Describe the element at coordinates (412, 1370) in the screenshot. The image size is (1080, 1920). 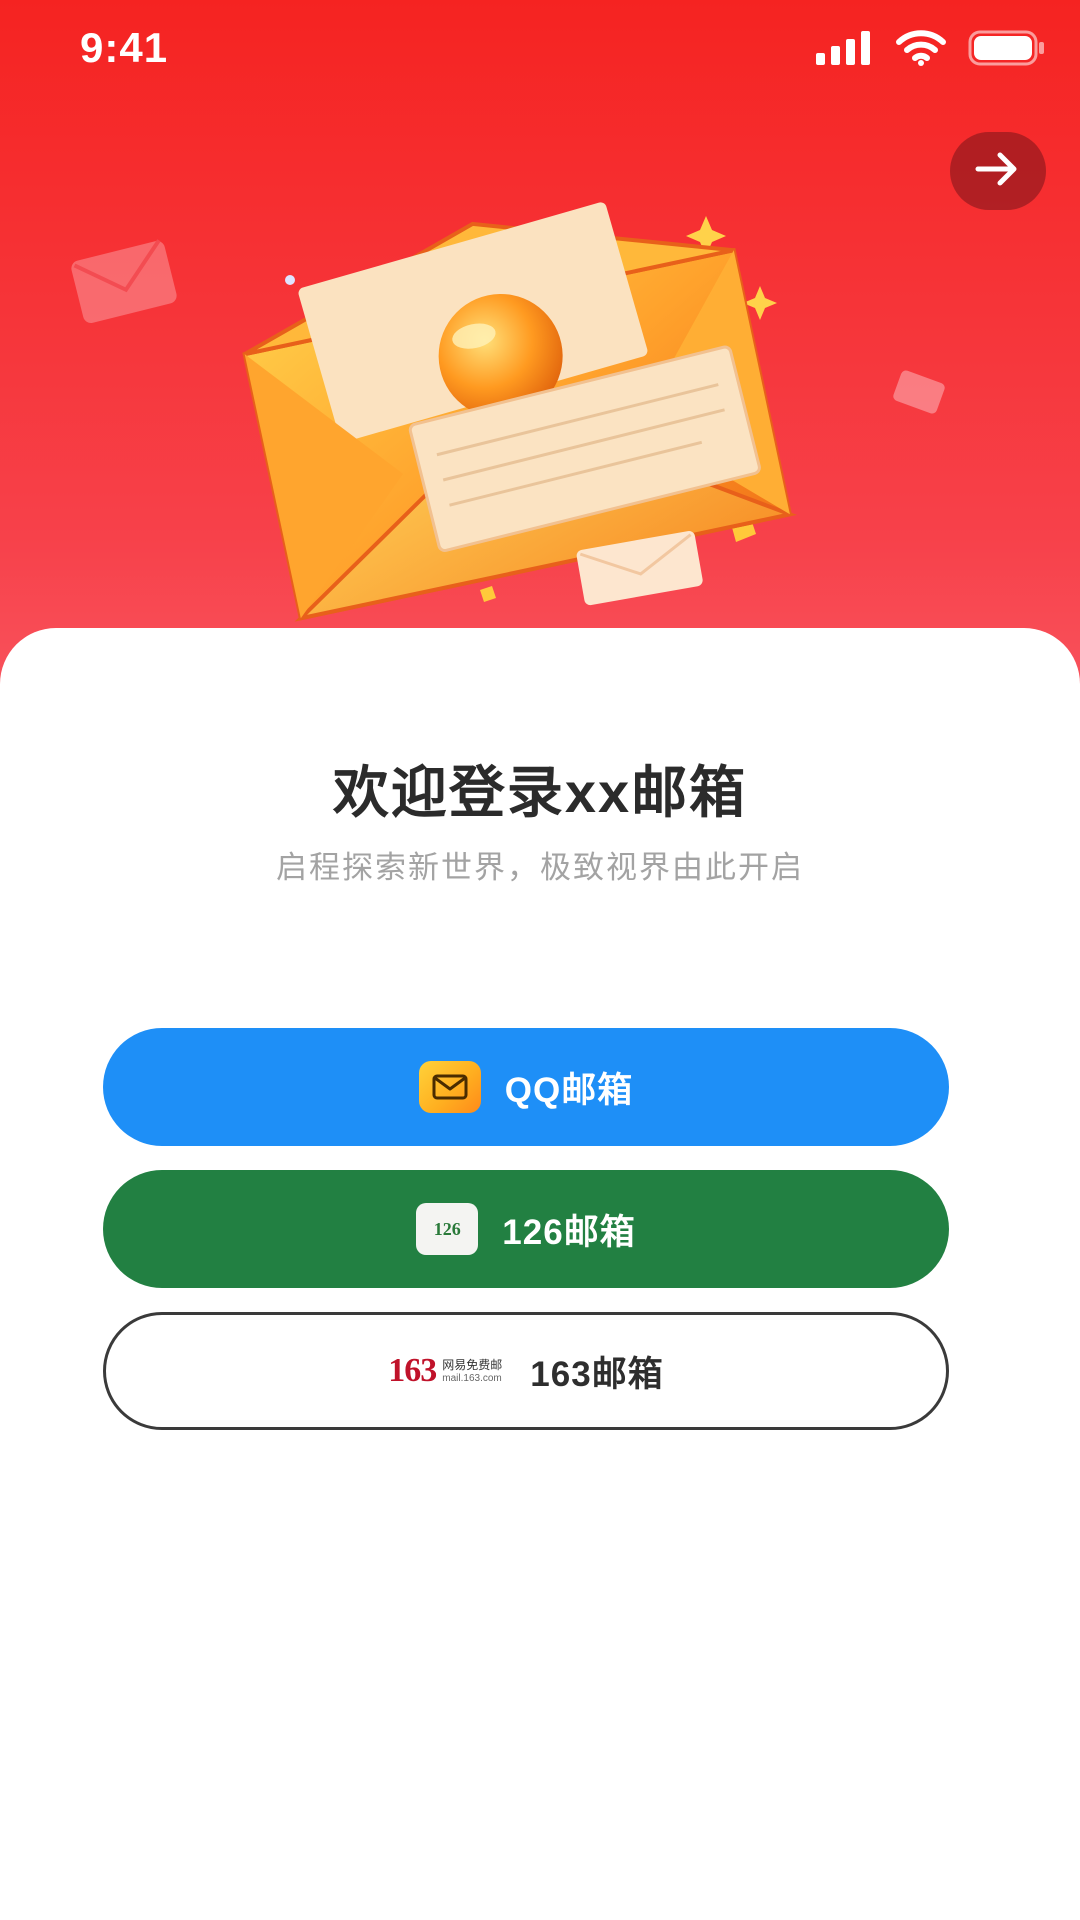
I see `163-logo-number: 163` at that location.